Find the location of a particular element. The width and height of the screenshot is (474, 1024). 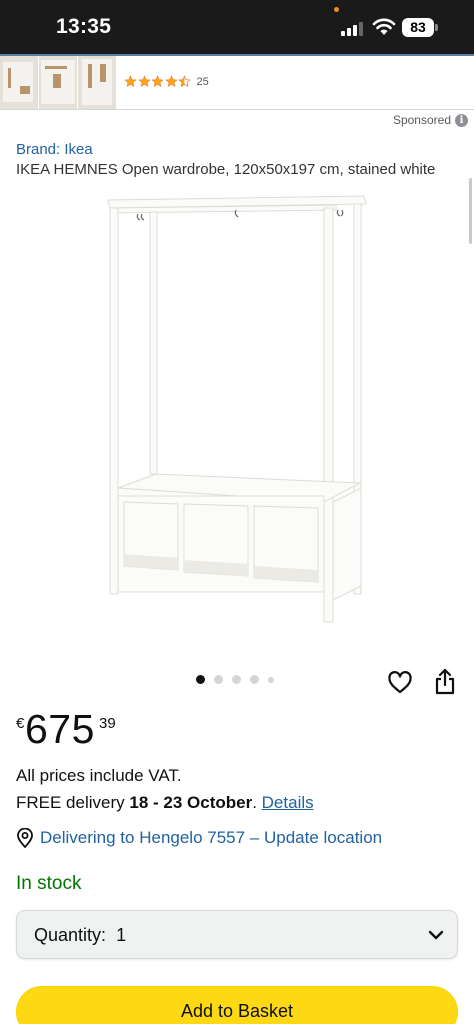

signal-icon is located at coordinates (353, 28).